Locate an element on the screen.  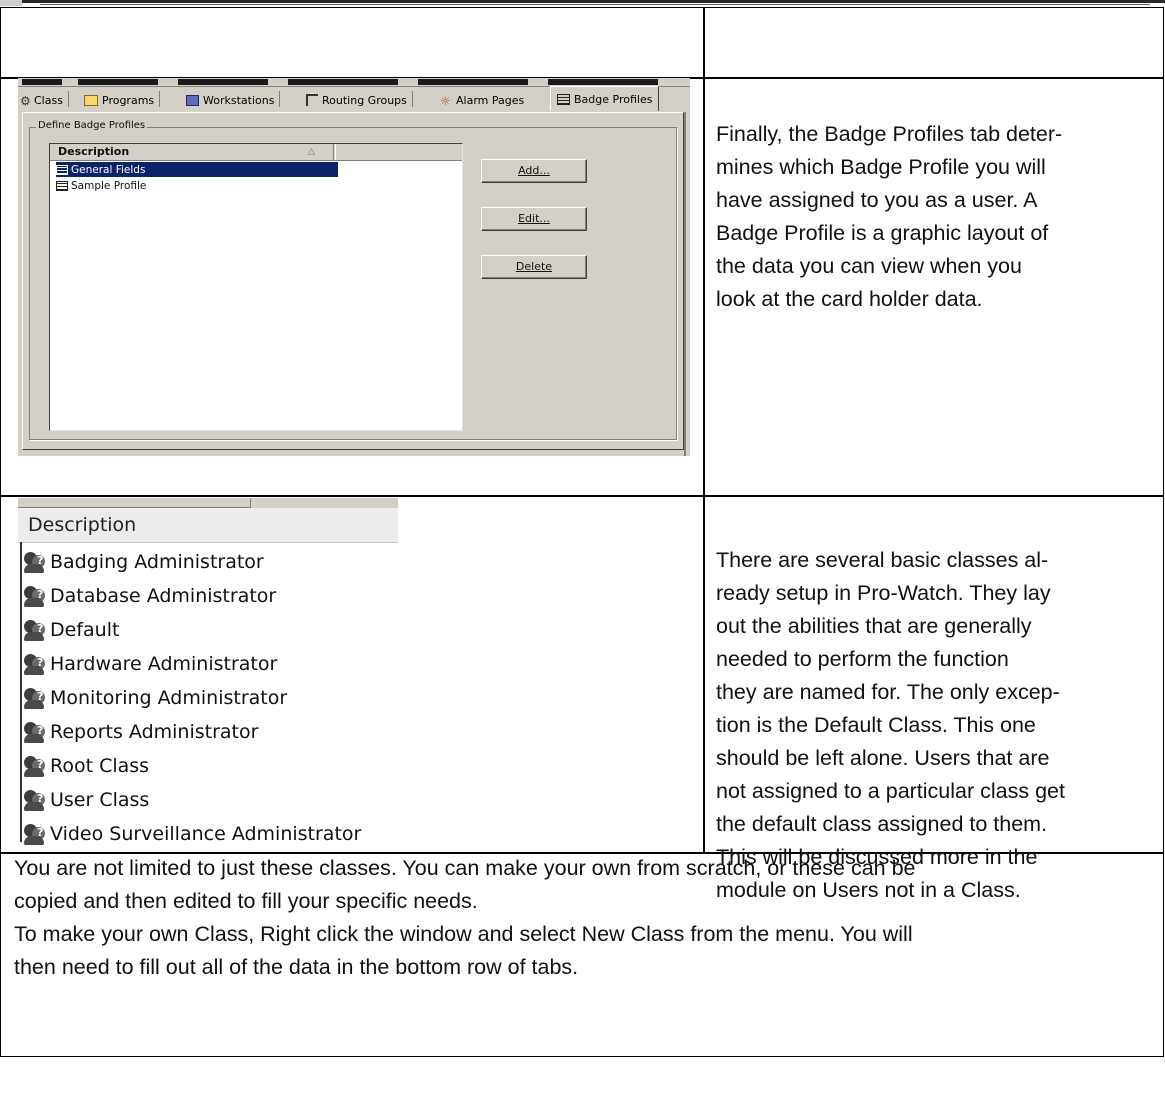
alarm-icon: ☼ is located at coordinates (445, 101).